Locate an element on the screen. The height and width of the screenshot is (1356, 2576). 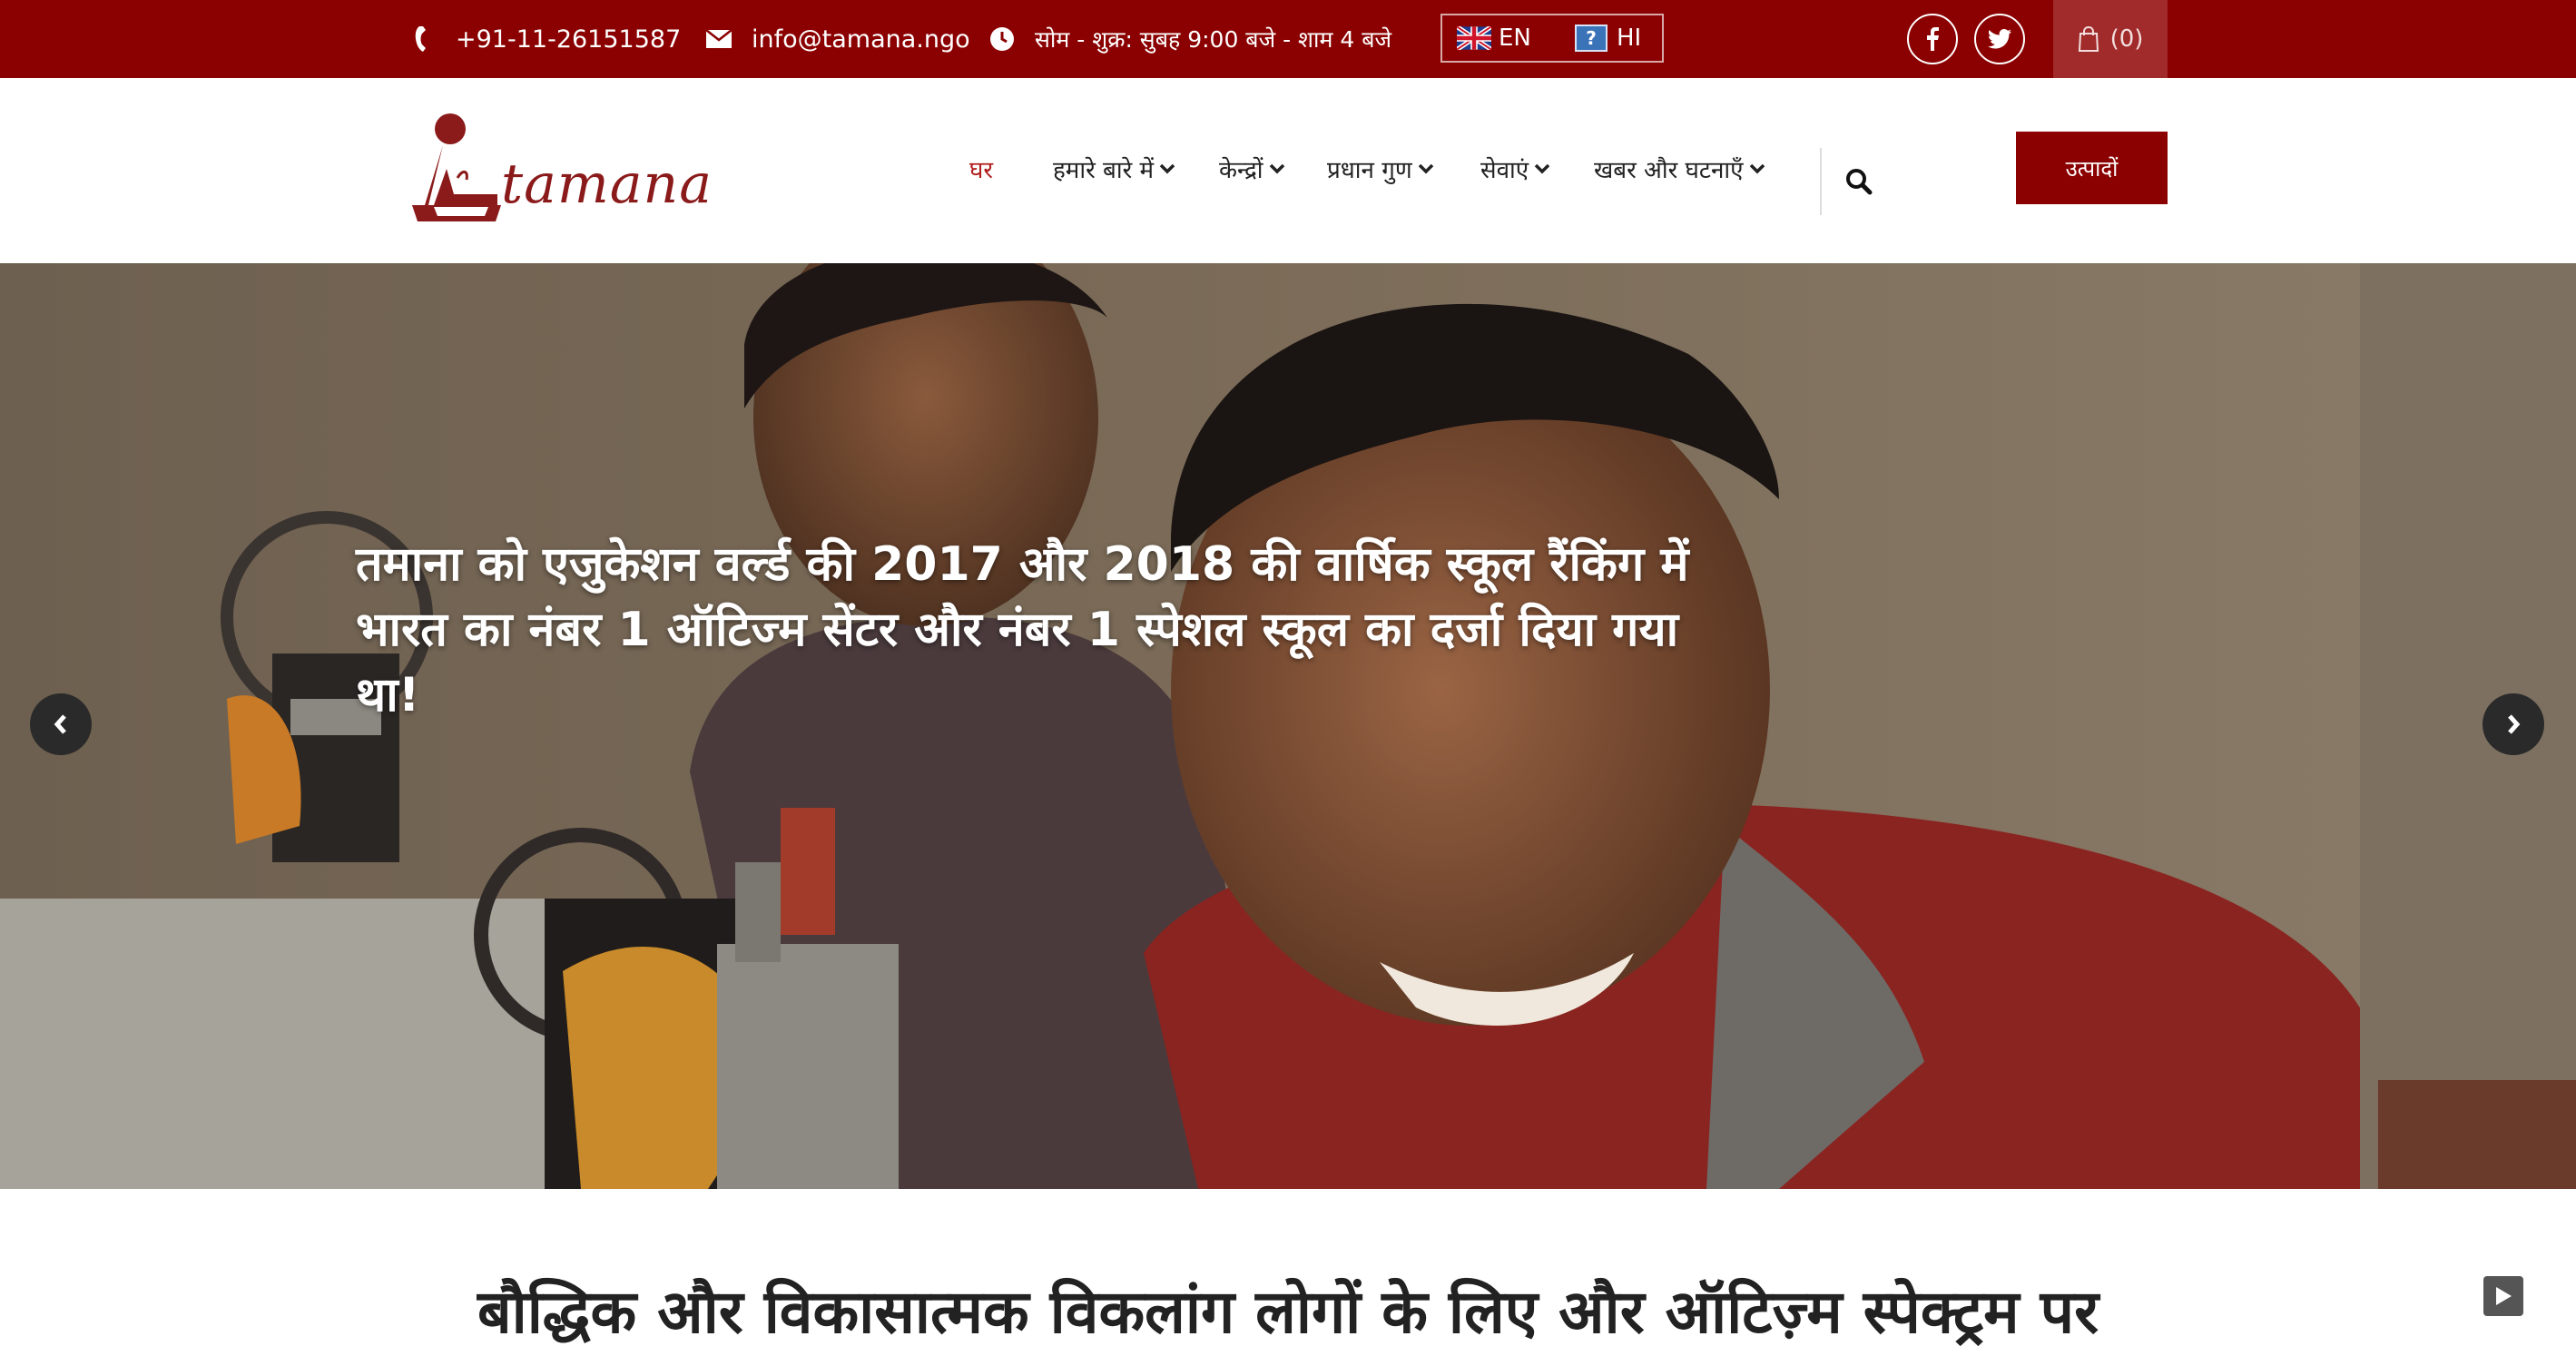
nav-about: हमारे बारे में is located at coordinates (1114, 168).